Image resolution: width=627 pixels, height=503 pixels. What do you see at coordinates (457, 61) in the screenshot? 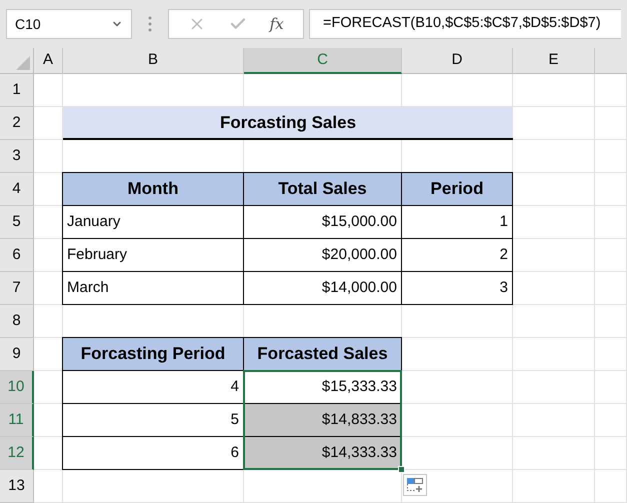
I see `column-header: D` at bounding box center [457, 61].